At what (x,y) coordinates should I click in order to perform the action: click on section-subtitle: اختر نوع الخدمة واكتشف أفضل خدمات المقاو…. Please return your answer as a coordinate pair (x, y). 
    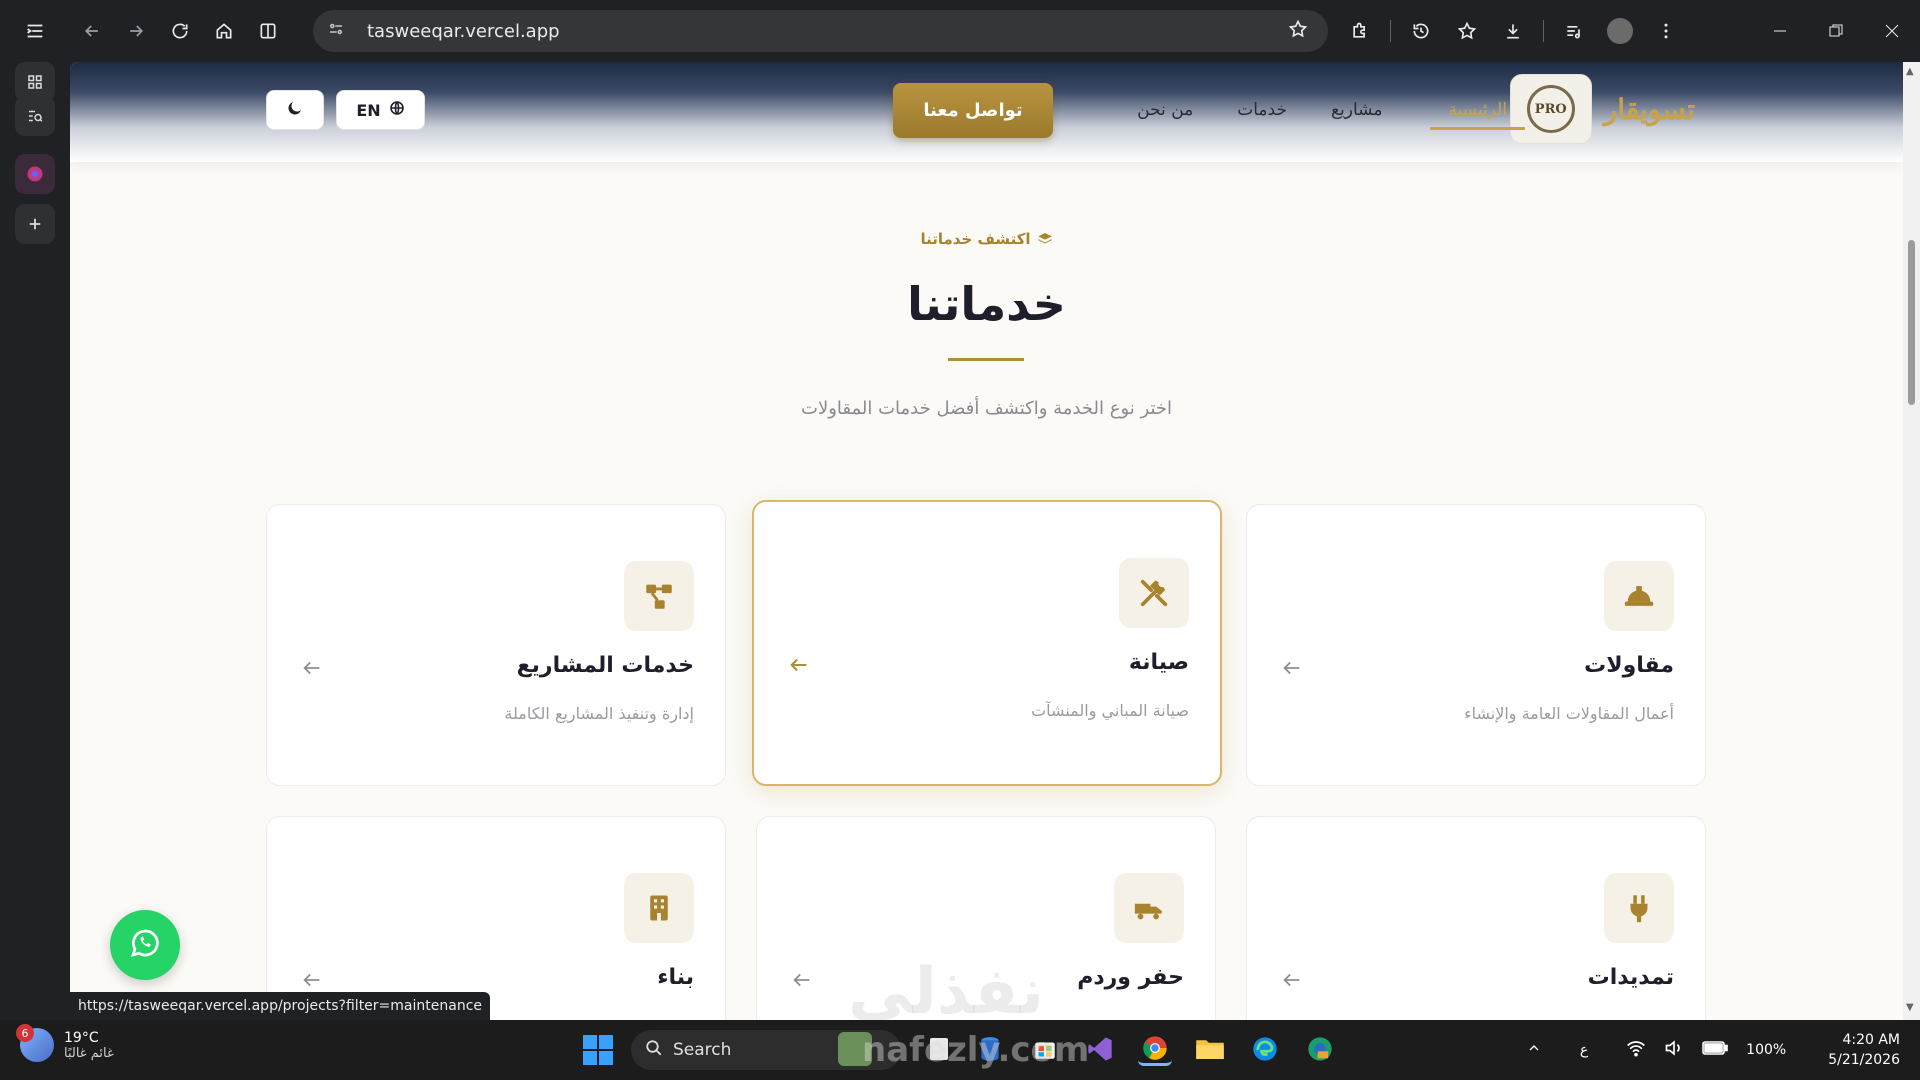
    Looking at the image, I should click on (986, 408).